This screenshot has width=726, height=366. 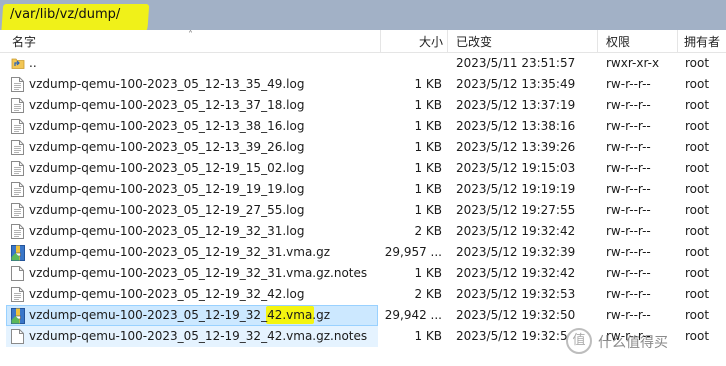 What do you see at coordinates (516, 315) in the screenshot?
I see `file-modified: 2023/5/12 19:32:50` at bounding box center [516, 315].